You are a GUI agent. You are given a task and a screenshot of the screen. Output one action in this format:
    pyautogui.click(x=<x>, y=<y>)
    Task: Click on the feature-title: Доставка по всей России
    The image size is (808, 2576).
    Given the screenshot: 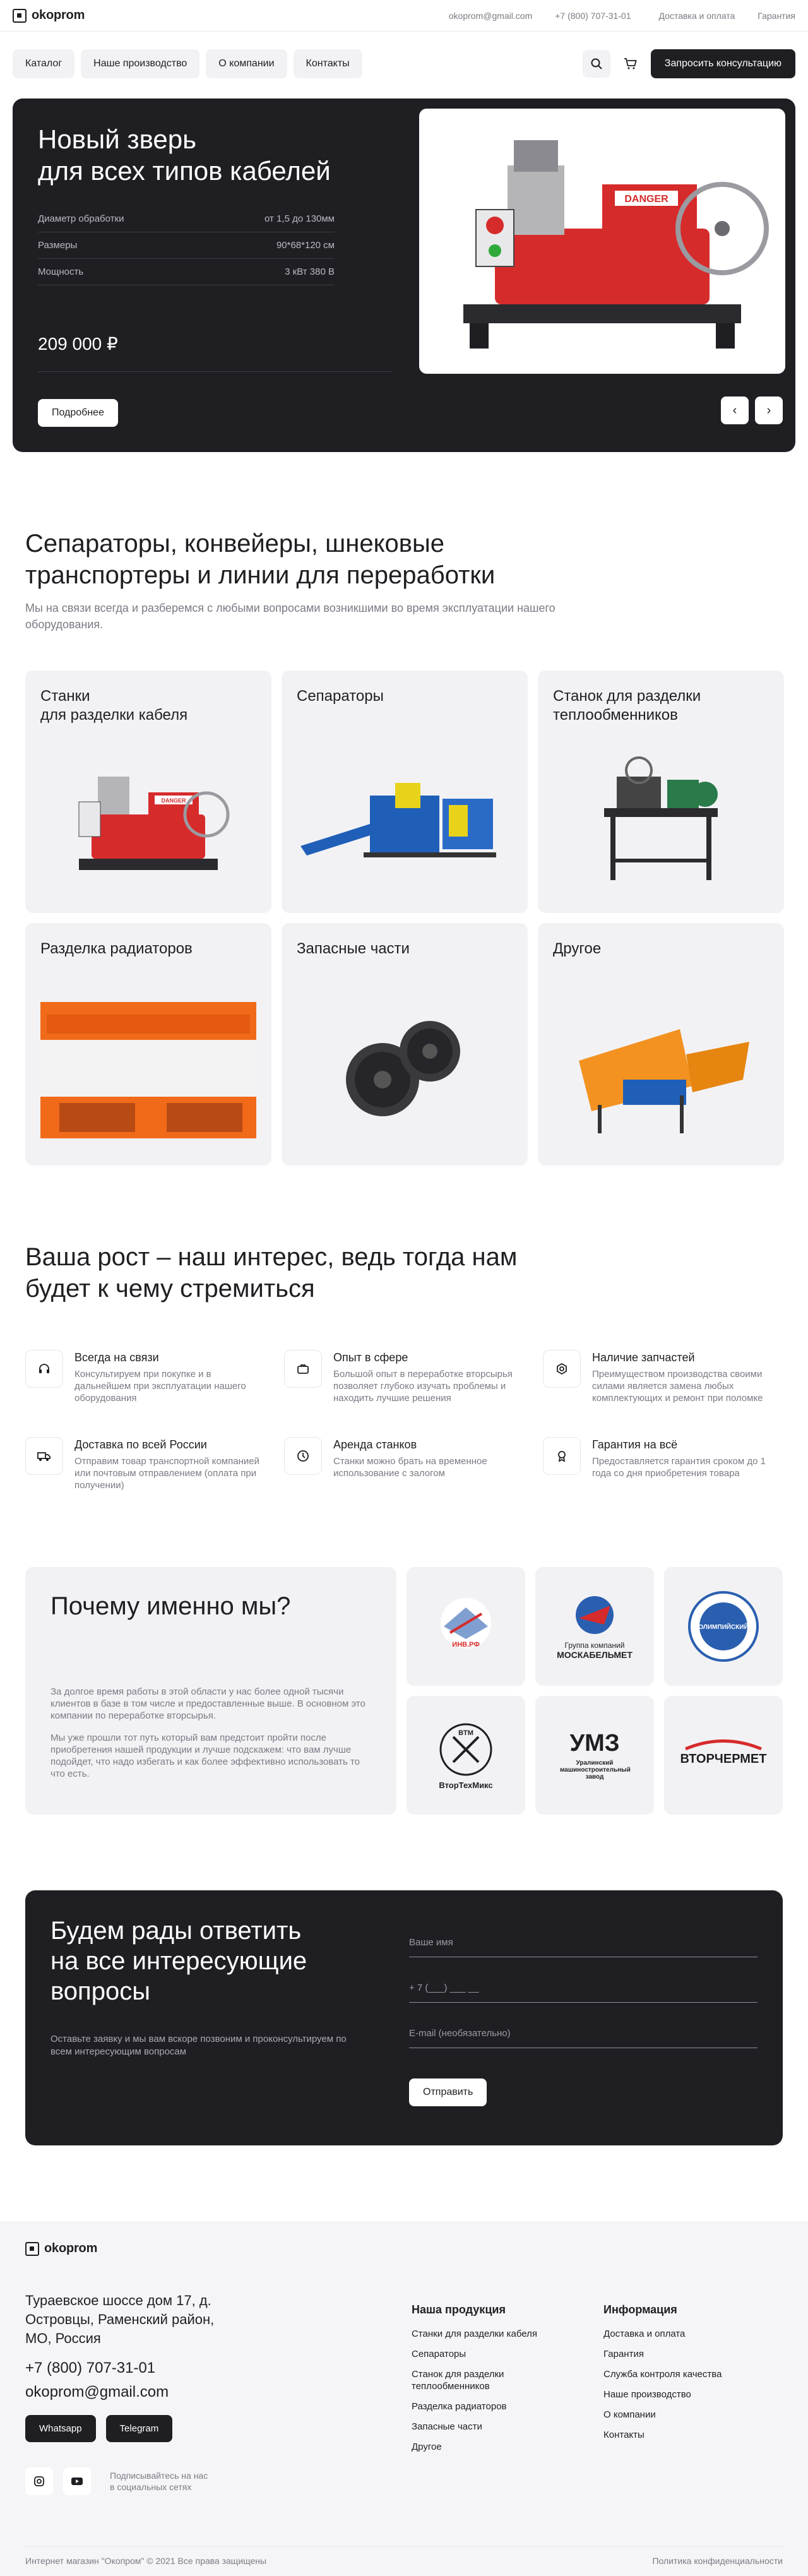 What is the action you would take?
    pyautogui.click(x=140, y=1444)
    